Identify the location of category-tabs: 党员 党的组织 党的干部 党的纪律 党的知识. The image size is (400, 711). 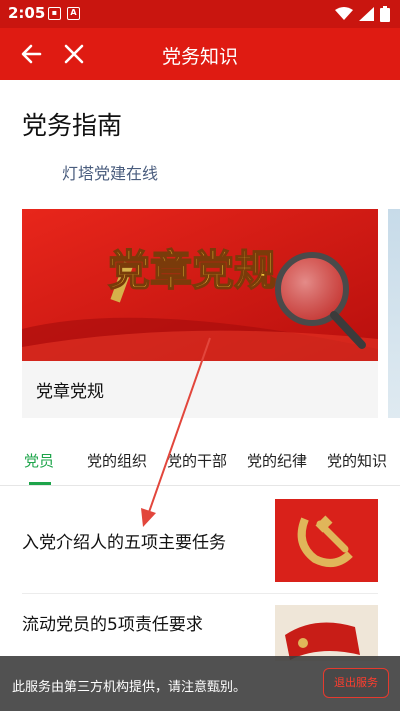
(200, 460).